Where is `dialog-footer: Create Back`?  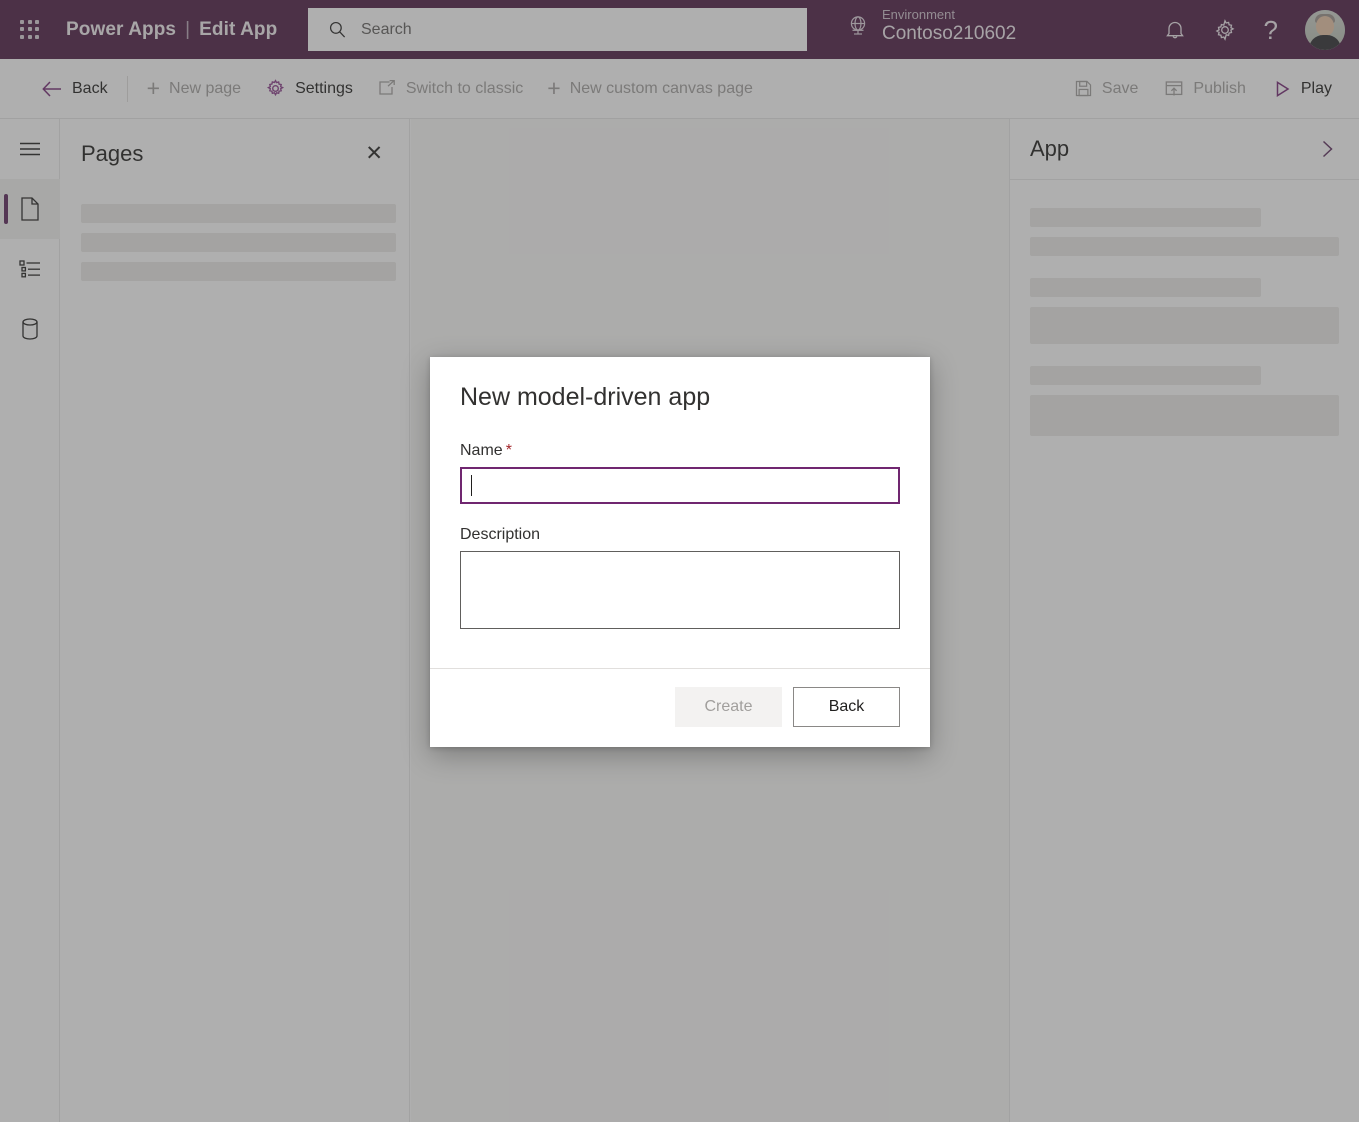
dialog-footer: Create Back is located at coordinates (680, 707).